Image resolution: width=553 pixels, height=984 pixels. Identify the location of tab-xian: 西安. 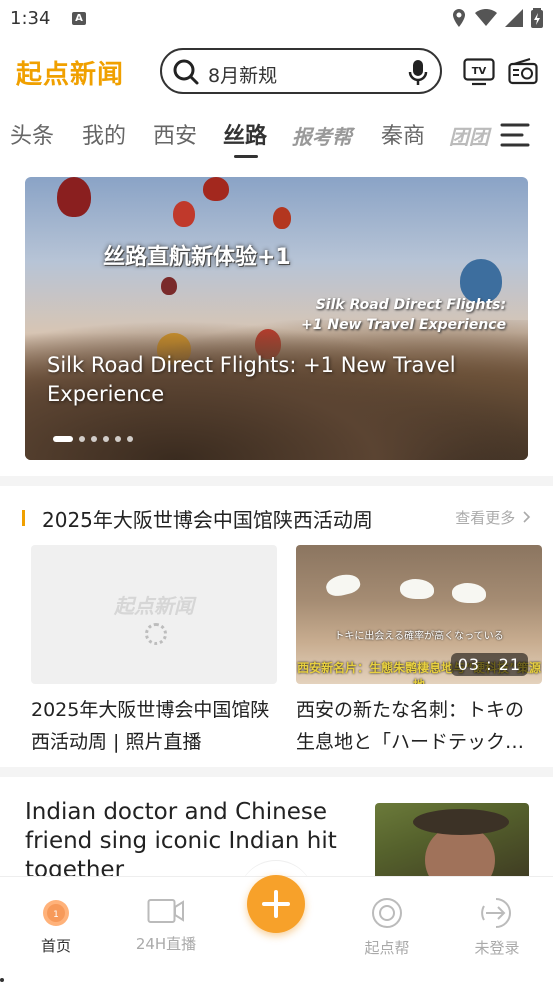
(175, 134).